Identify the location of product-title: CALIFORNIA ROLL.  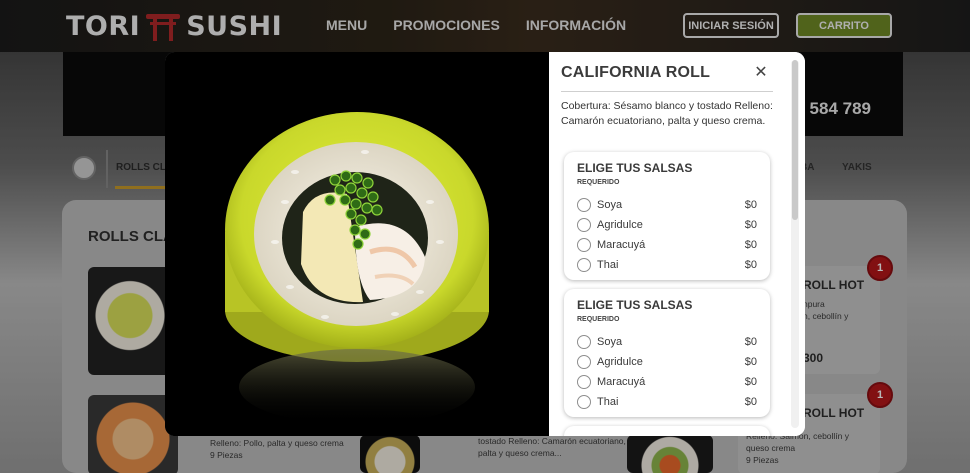
(636, 72).